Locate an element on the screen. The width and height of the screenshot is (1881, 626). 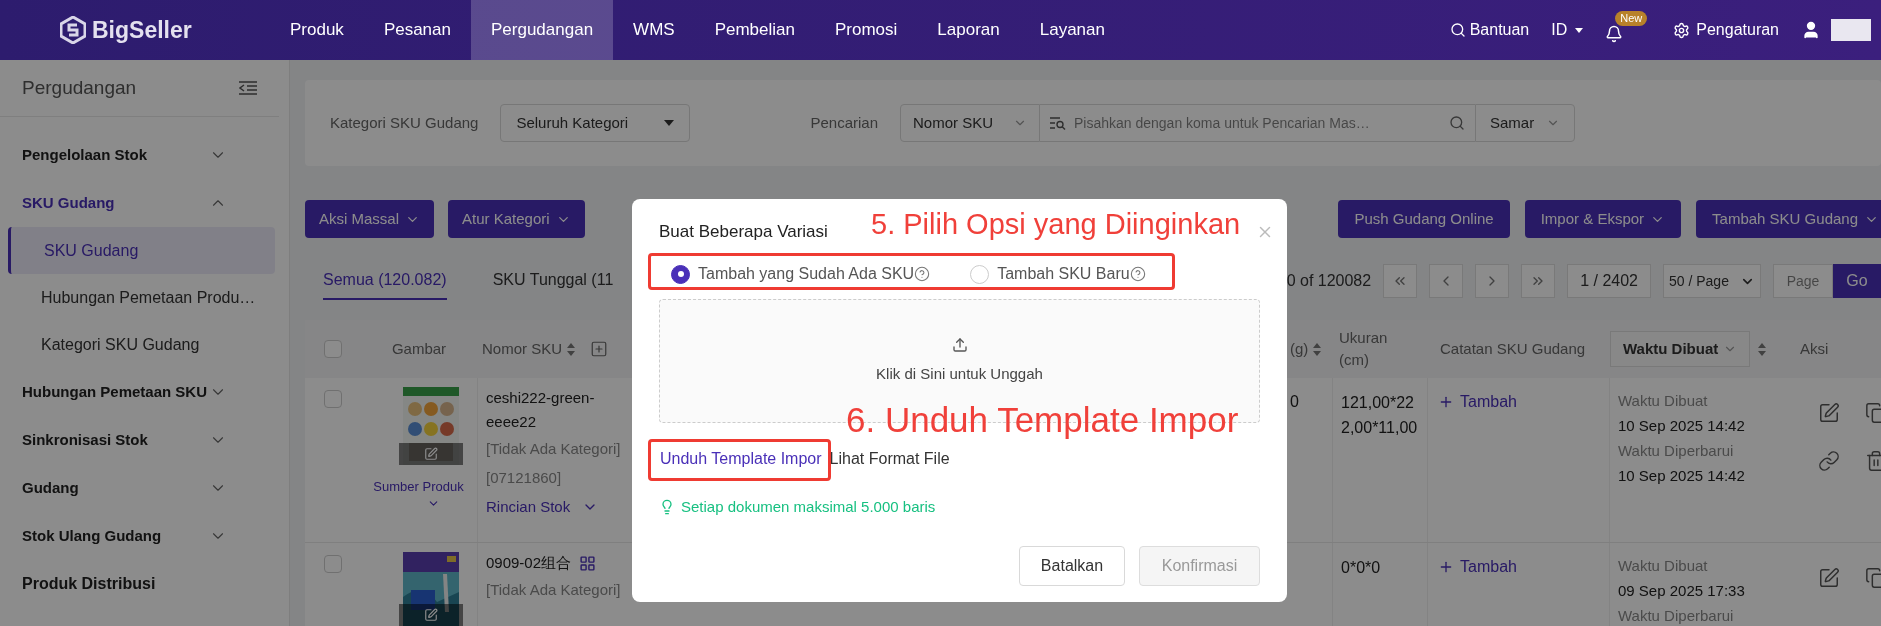
sidebar-group: Hubungan Pemetaan SKU is located at coordinates (144, 392).